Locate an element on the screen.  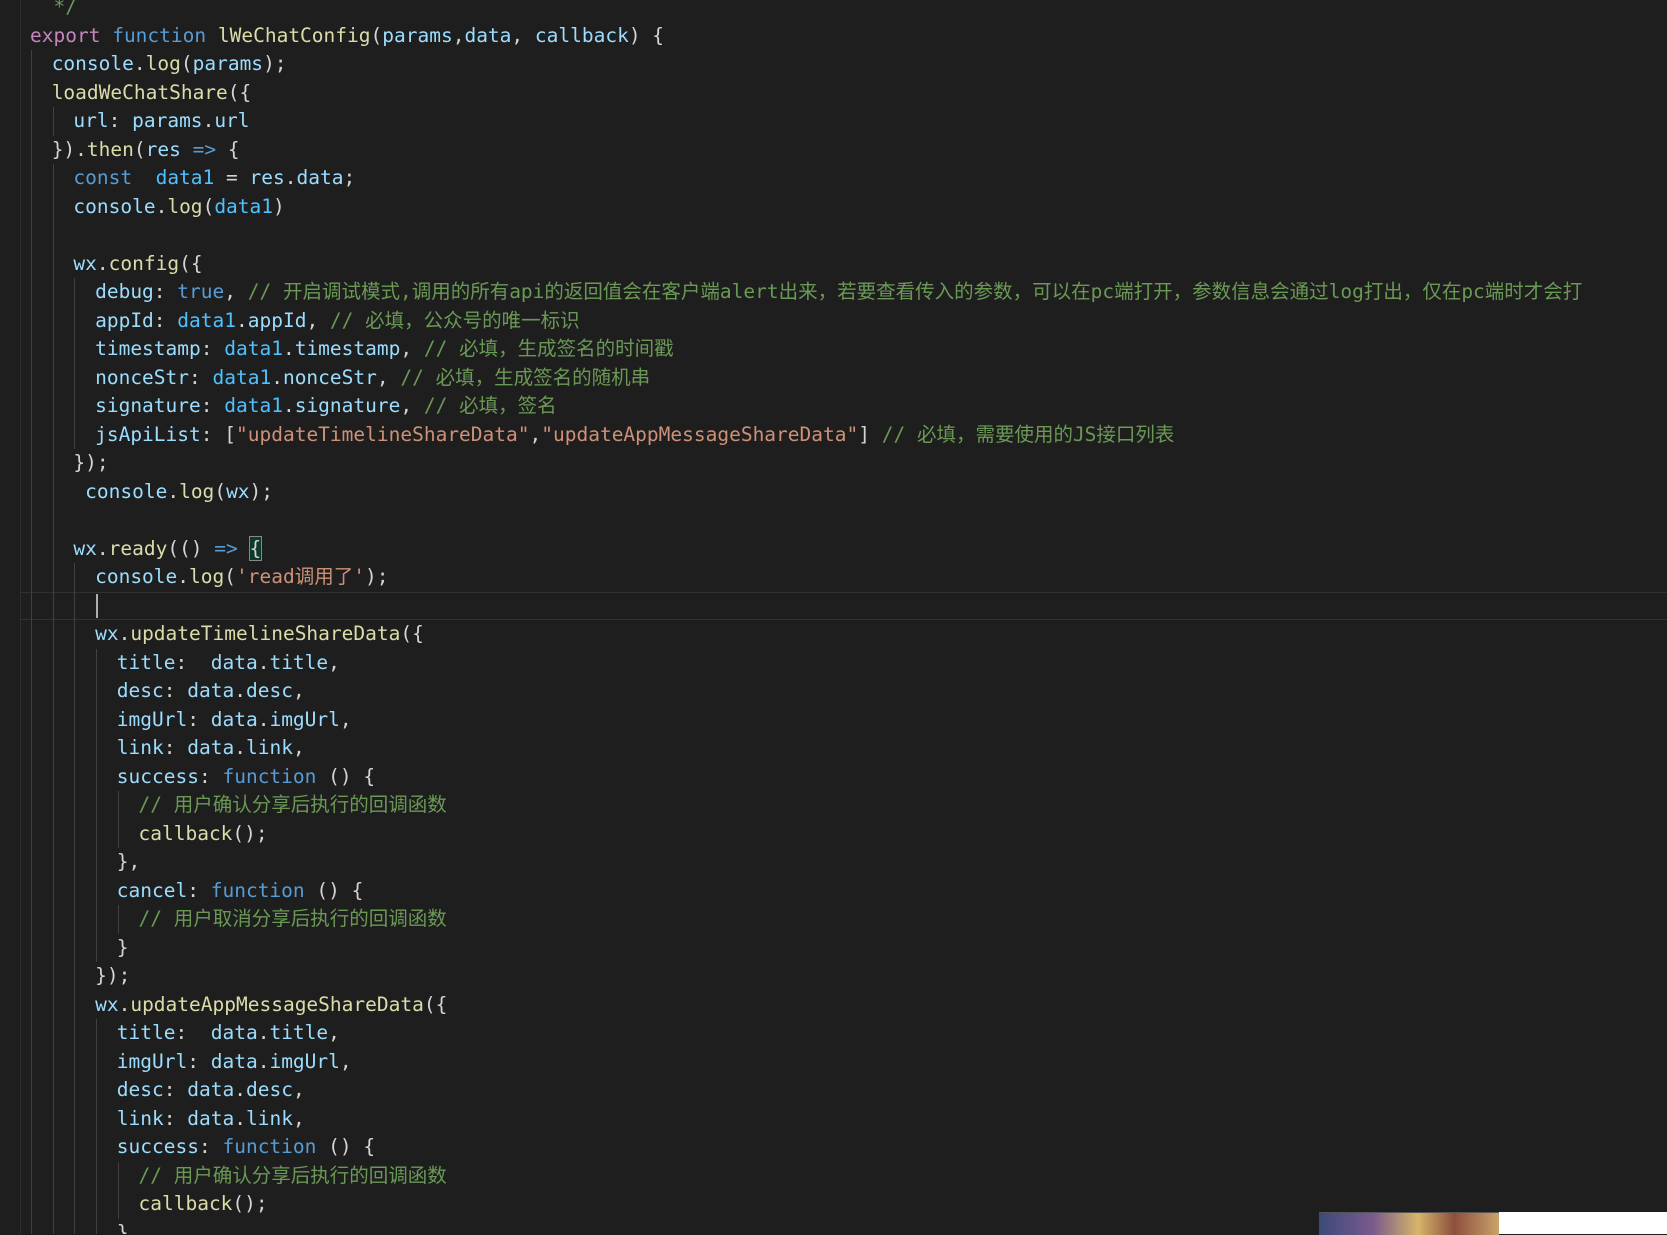
code-line: wx.ready(() => { is located at coordinates (147, 548).